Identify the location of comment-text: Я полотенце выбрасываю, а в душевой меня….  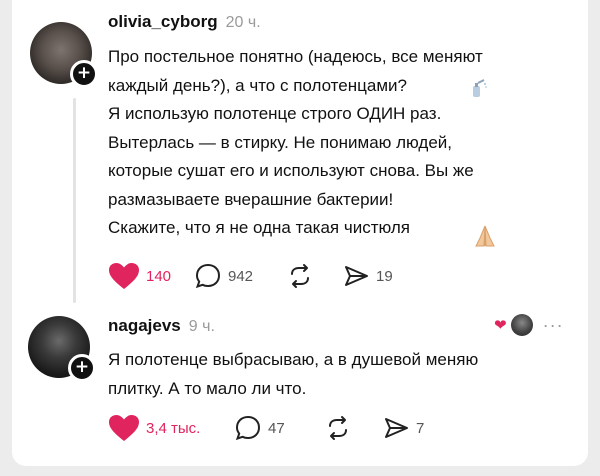
(293, 374).